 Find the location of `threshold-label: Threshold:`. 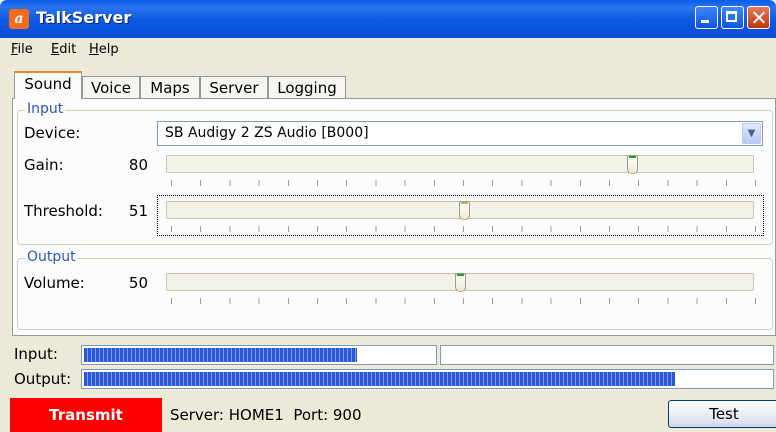

threshold-label: Threshold: is located at coordinates (63, 211).